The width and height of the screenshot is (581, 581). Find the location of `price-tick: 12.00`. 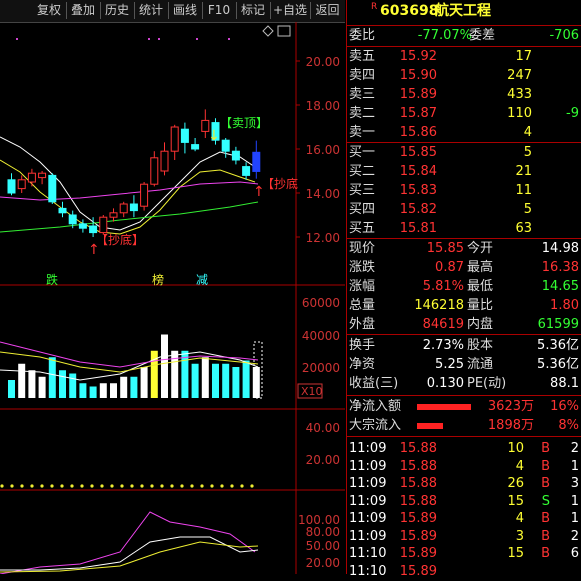

price-tick: 12.00 is located at coordinates (323, 238).